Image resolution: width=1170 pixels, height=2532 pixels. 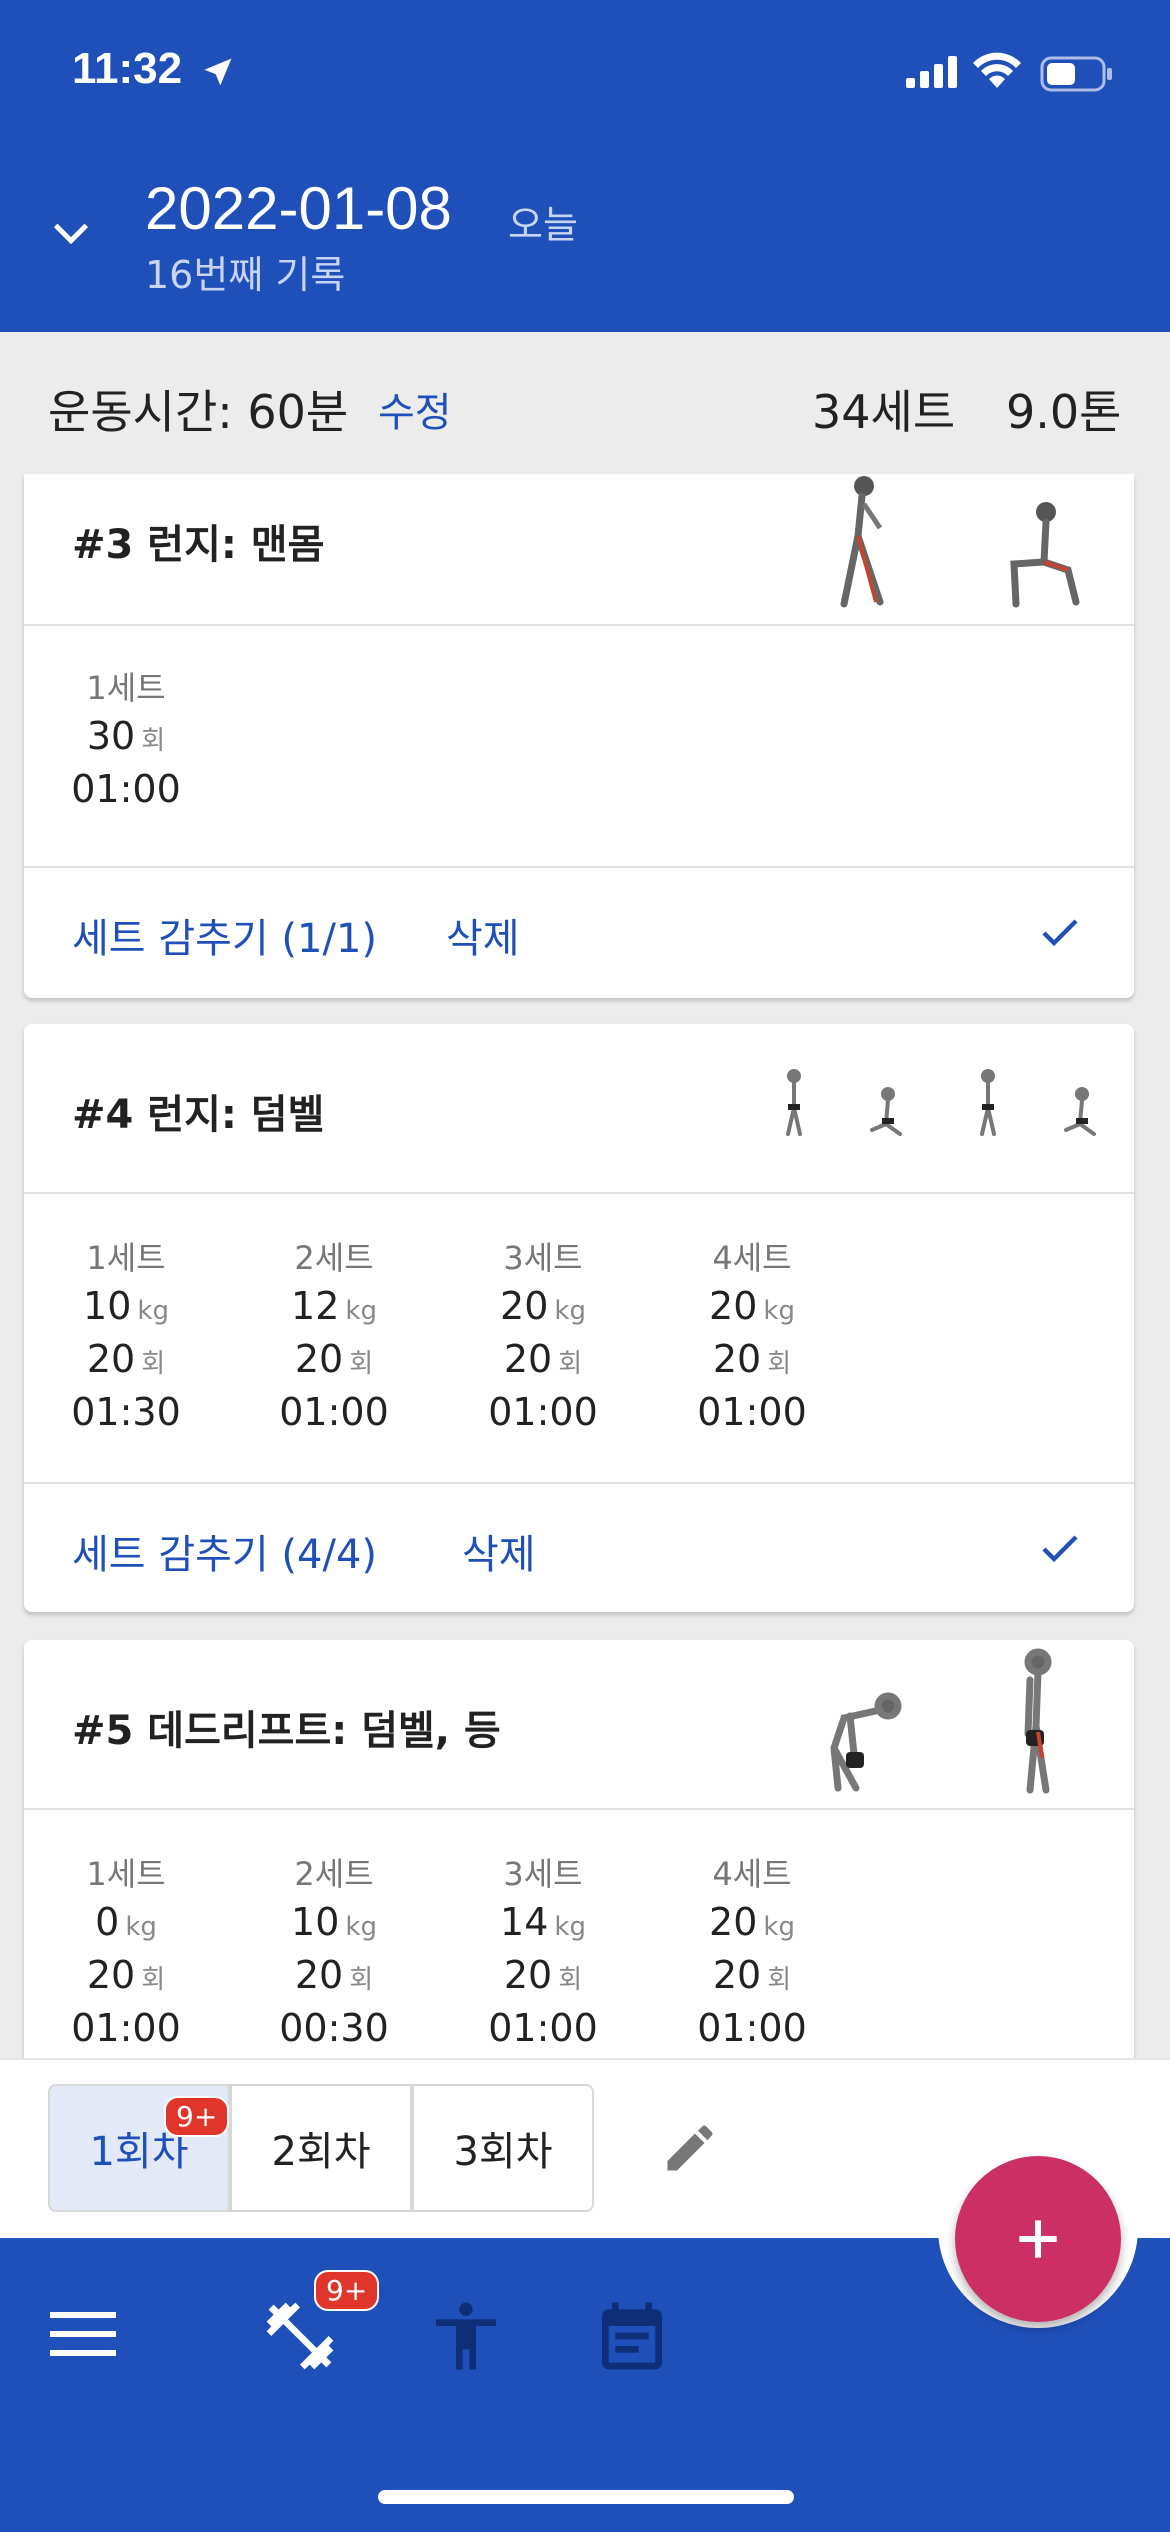 I want to click on lunge-bodyweight-illustration, so click(x=960, y=542).